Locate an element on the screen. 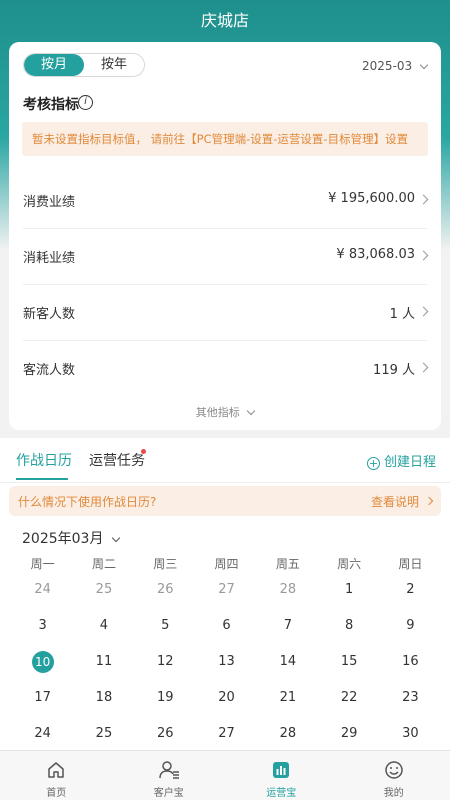 This screenshot has width=450, height=800. calendar-day: 25 is located at coordinates (103, 596).